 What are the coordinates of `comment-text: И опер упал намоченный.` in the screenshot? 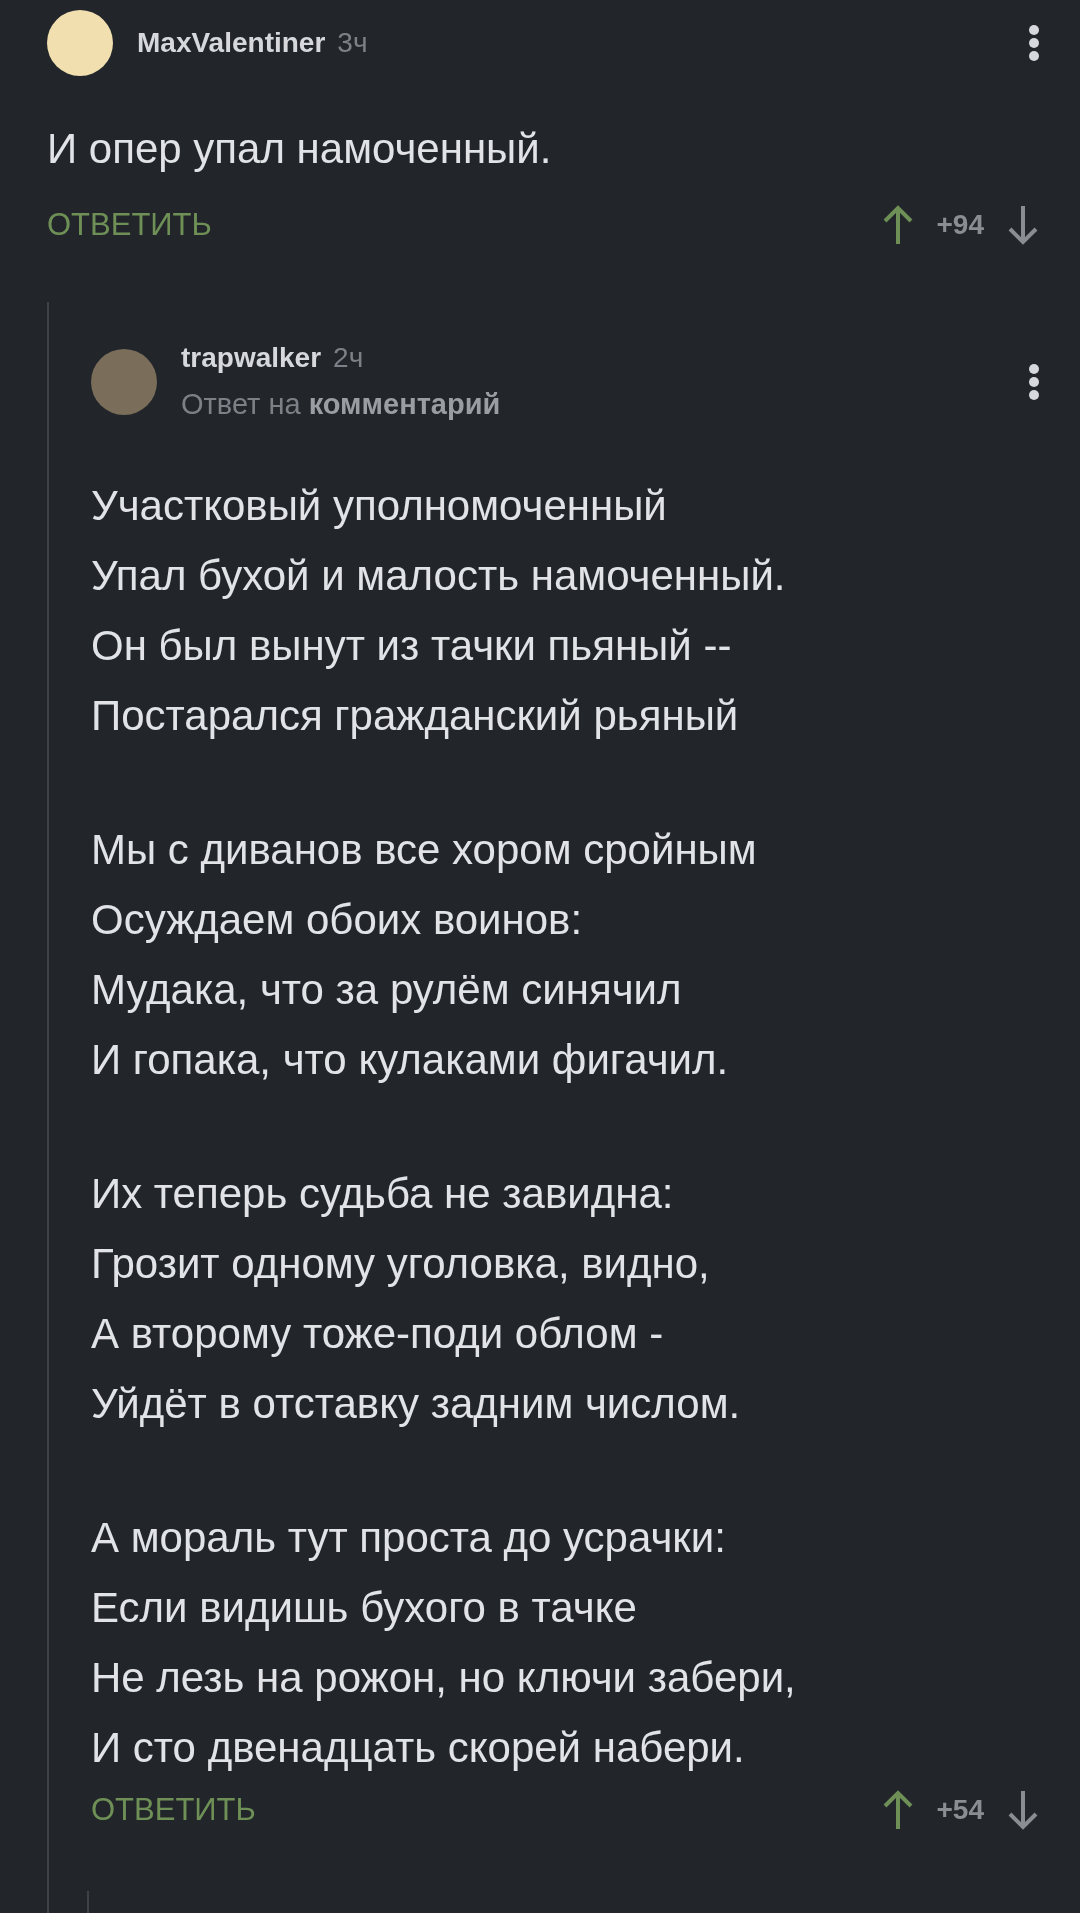 It's located at (300, 149).